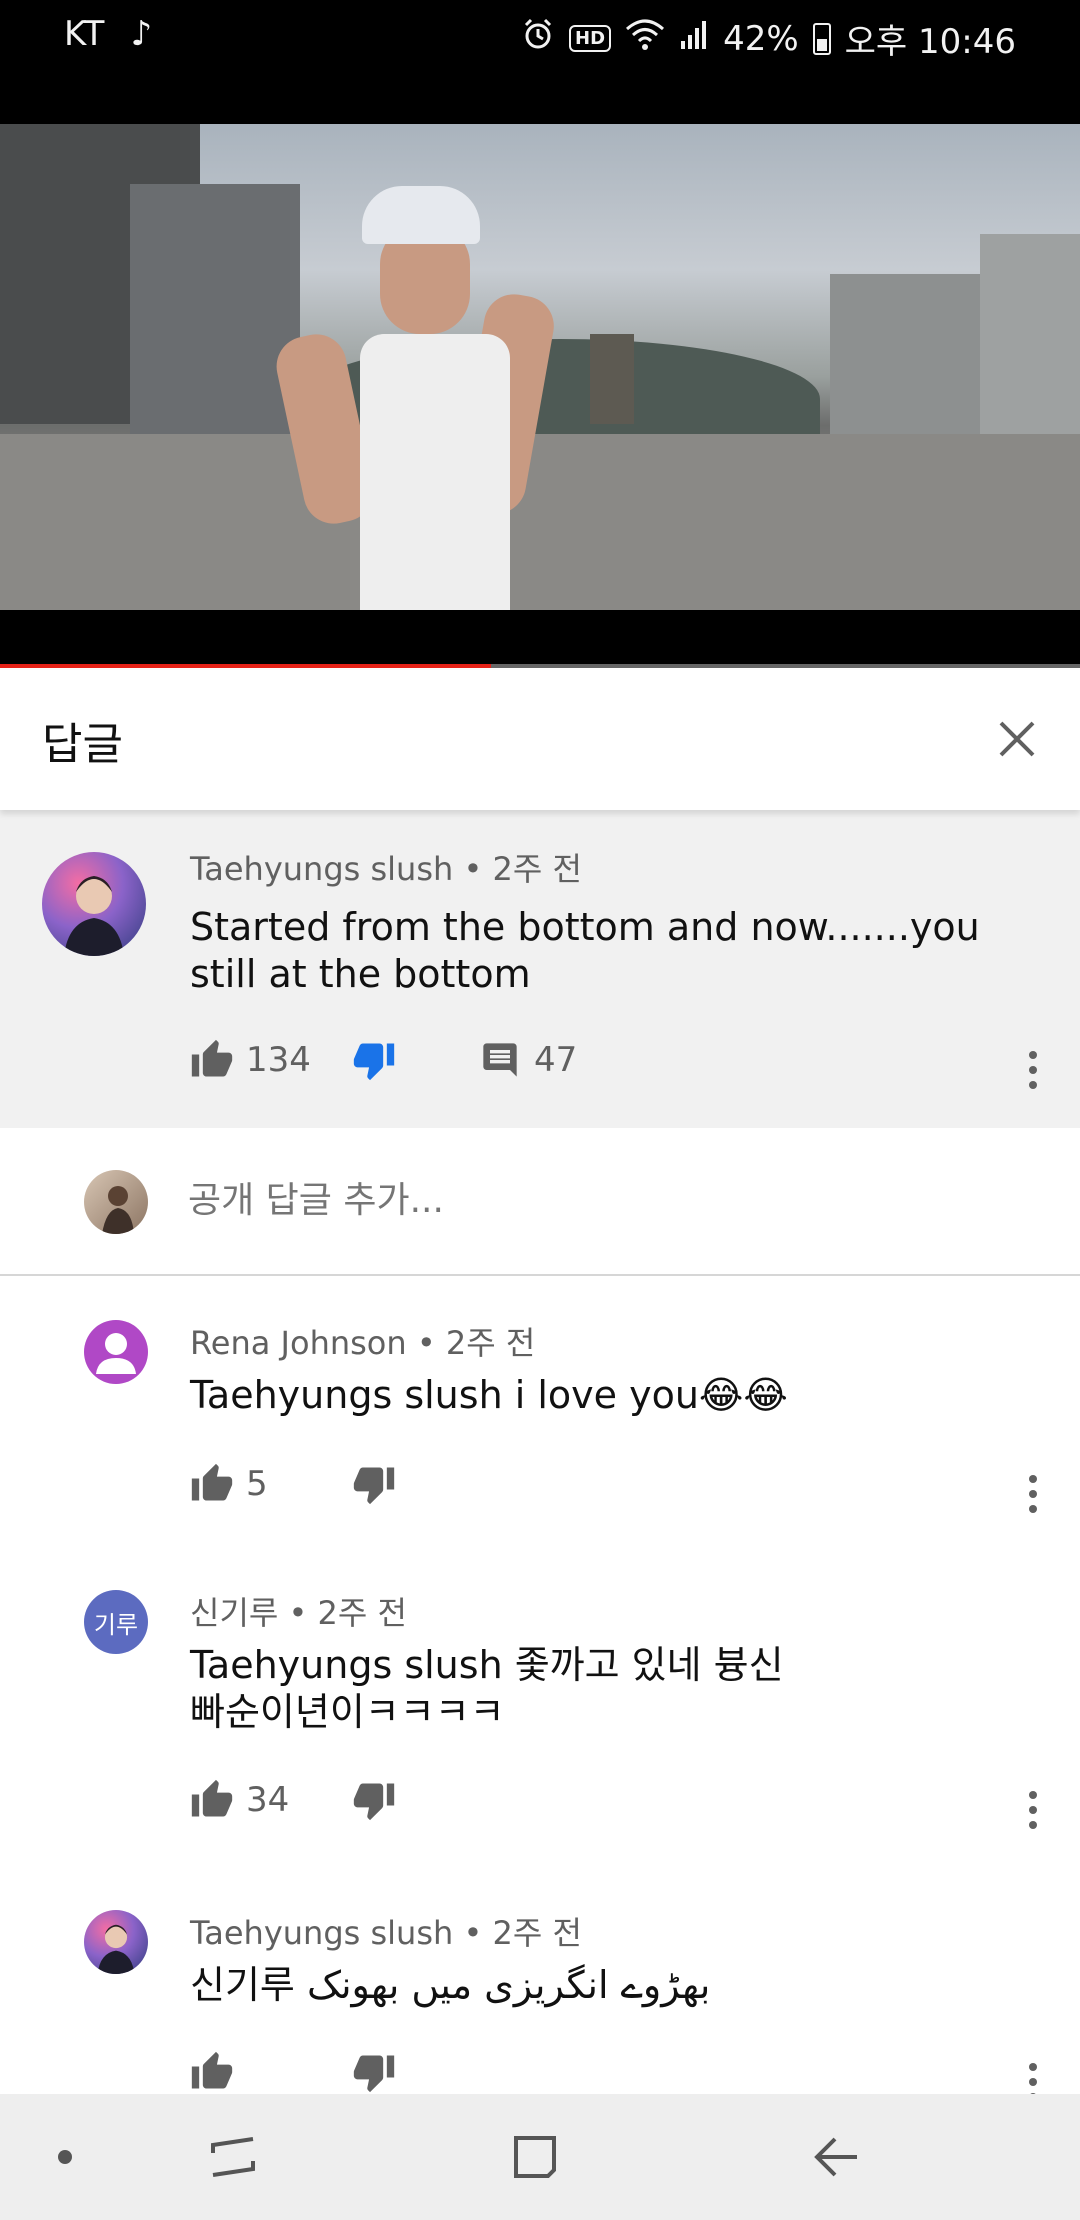  What do you see at coordinates (293, 1800) in the screenshot?
I see `reply-actions: 34` at bounding box center [293, 1800].